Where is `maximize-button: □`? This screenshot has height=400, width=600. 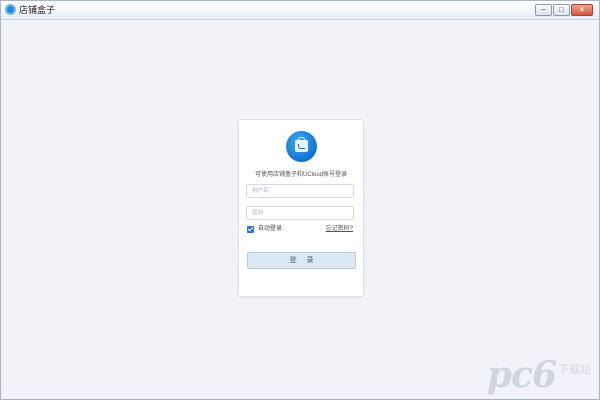 maximize-button: □ is located at coordinates (561, 10).